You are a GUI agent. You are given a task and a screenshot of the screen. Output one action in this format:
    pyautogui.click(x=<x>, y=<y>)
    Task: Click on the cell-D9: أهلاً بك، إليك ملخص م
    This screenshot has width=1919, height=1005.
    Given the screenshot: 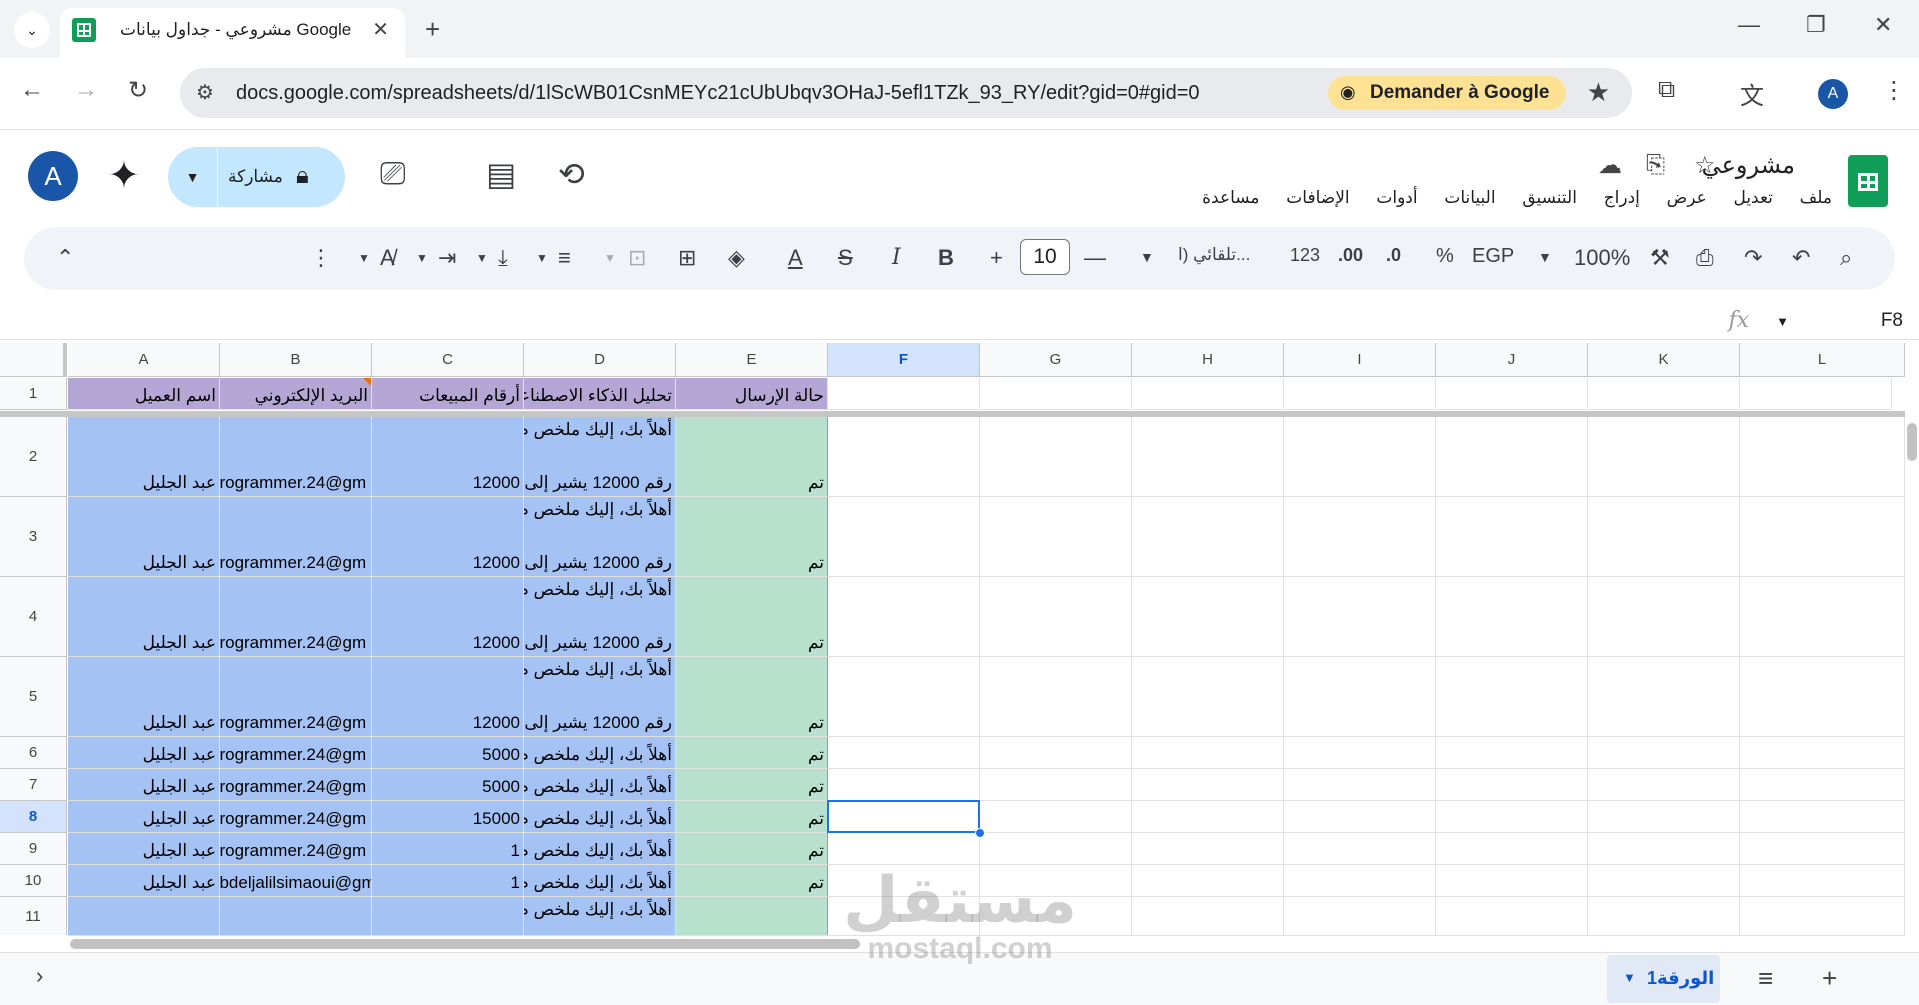 What is the action you would take?
    pyautogui.click(x=600, y=849)
    